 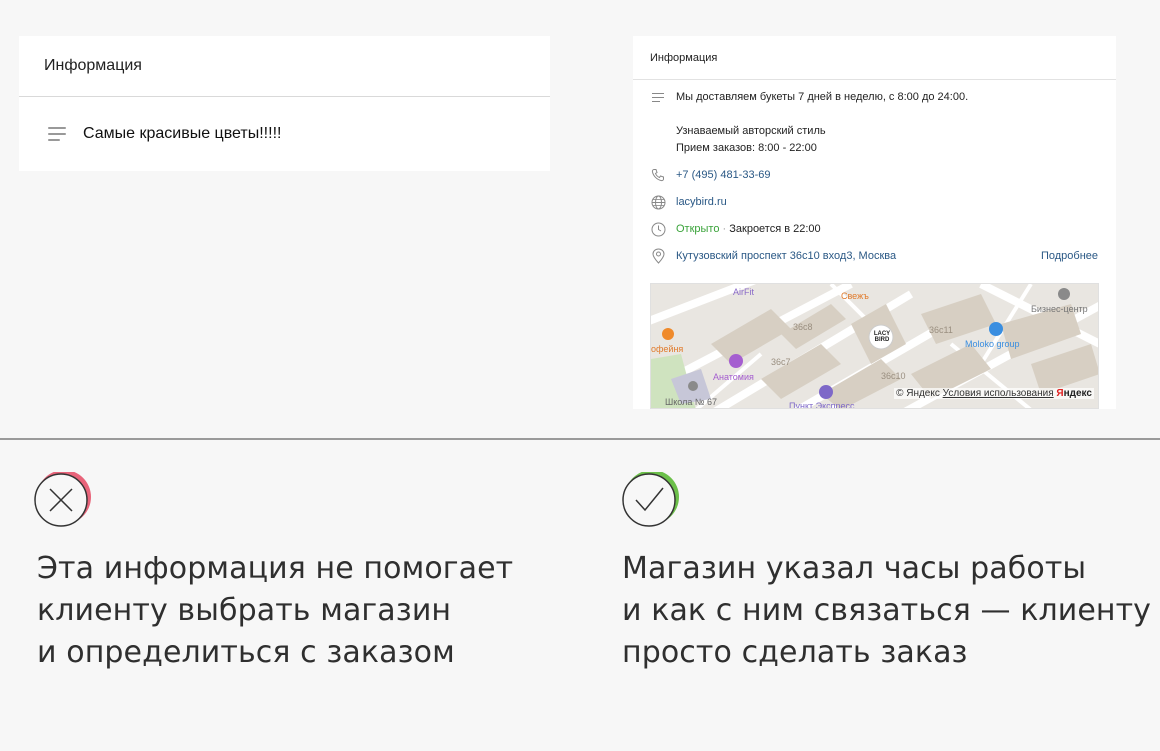 What do you see at coordinates (691, 402) in the screenshot?
I see `map-label-school: Школа № 67` at bounding box center [691, 402].